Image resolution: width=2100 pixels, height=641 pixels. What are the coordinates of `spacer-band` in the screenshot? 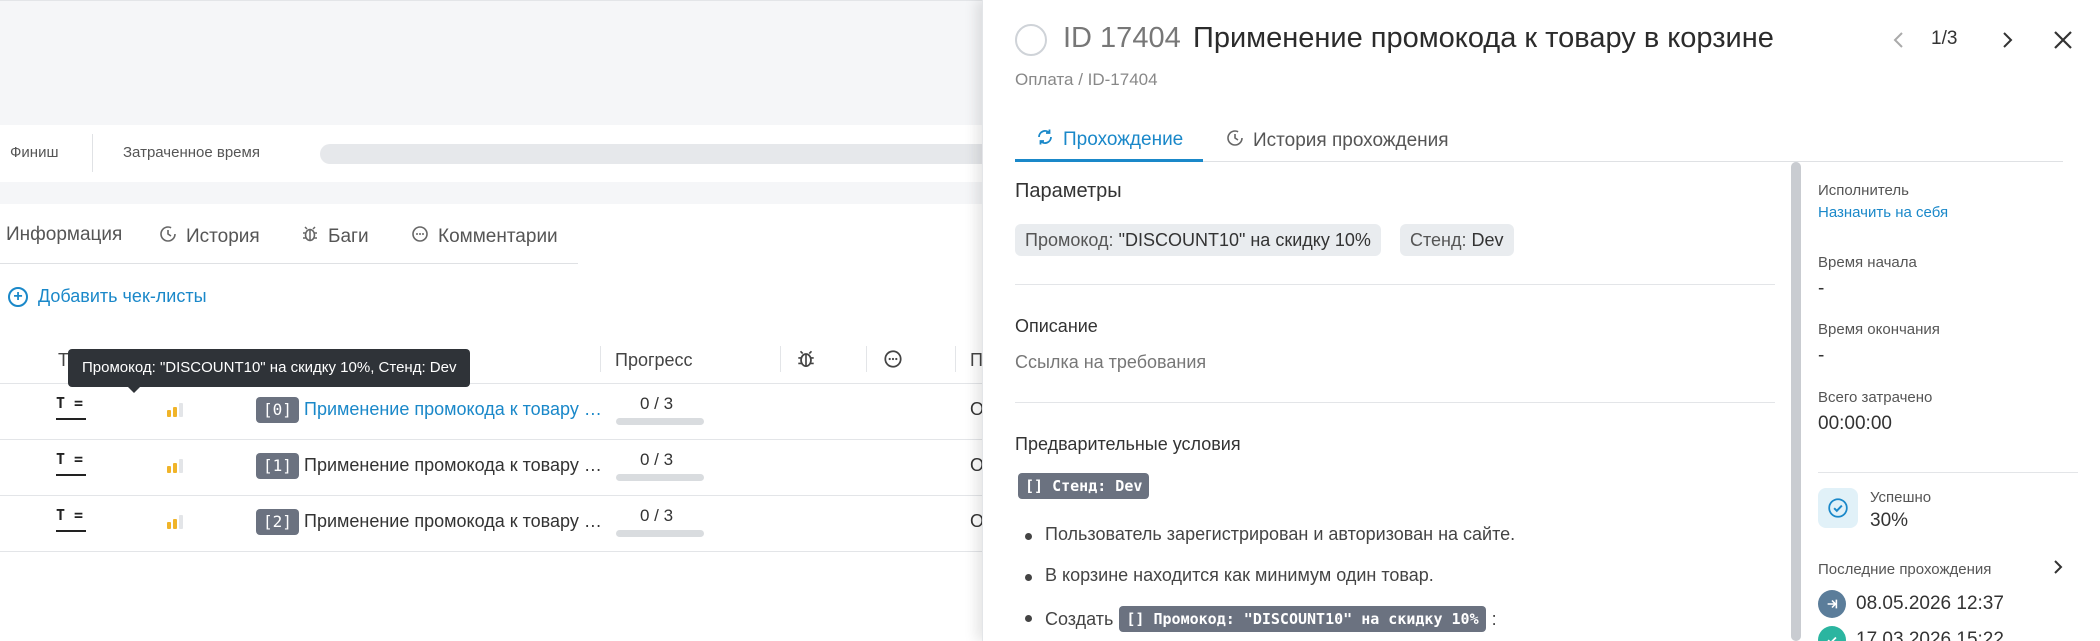 It's located at (495, 193).